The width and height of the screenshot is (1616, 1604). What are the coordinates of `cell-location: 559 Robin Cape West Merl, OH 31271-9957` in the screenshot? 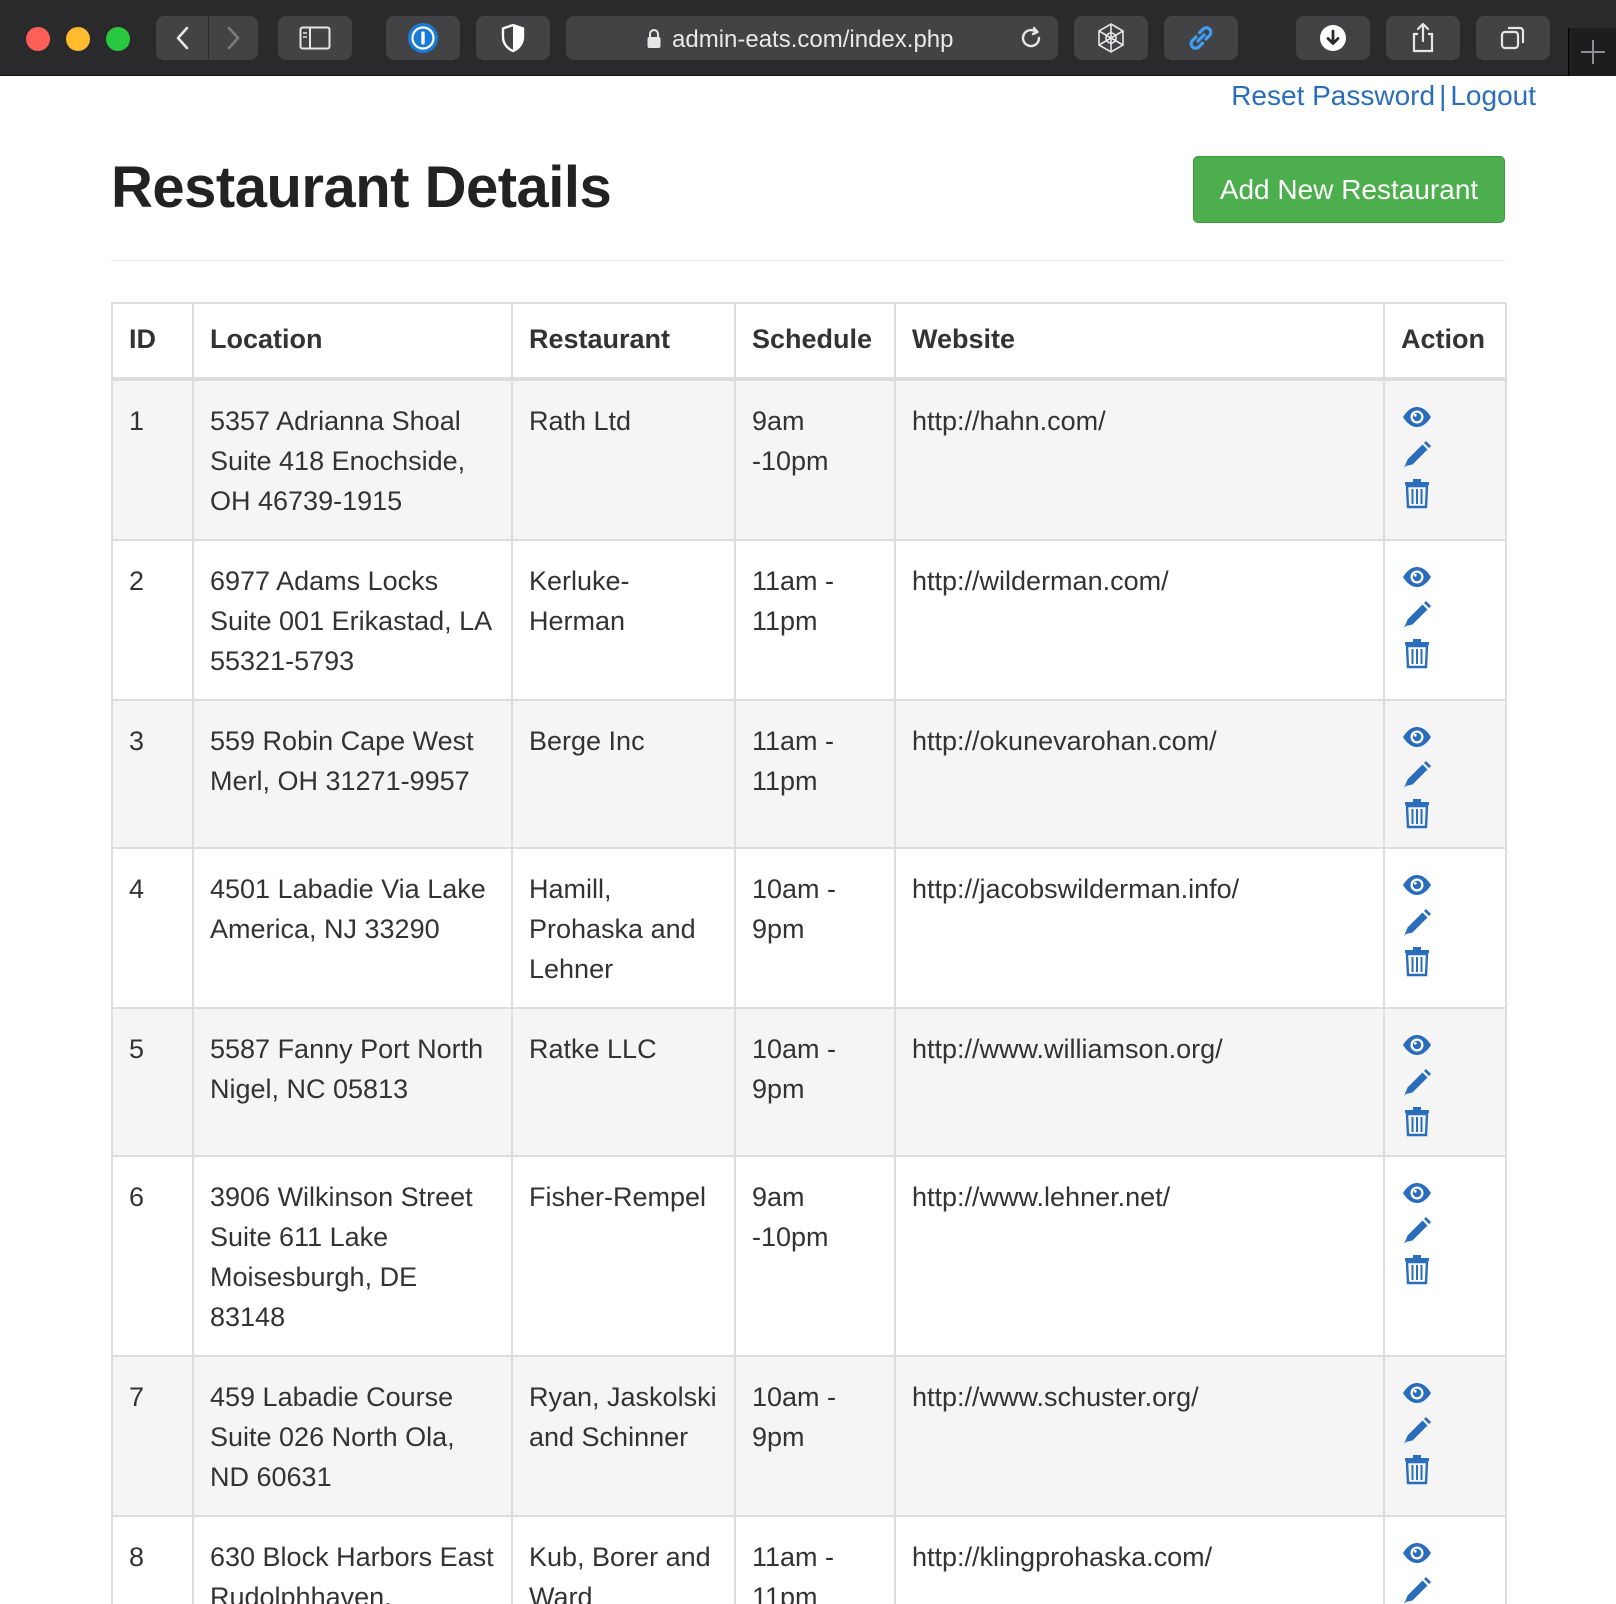 It's located at (352, 774).